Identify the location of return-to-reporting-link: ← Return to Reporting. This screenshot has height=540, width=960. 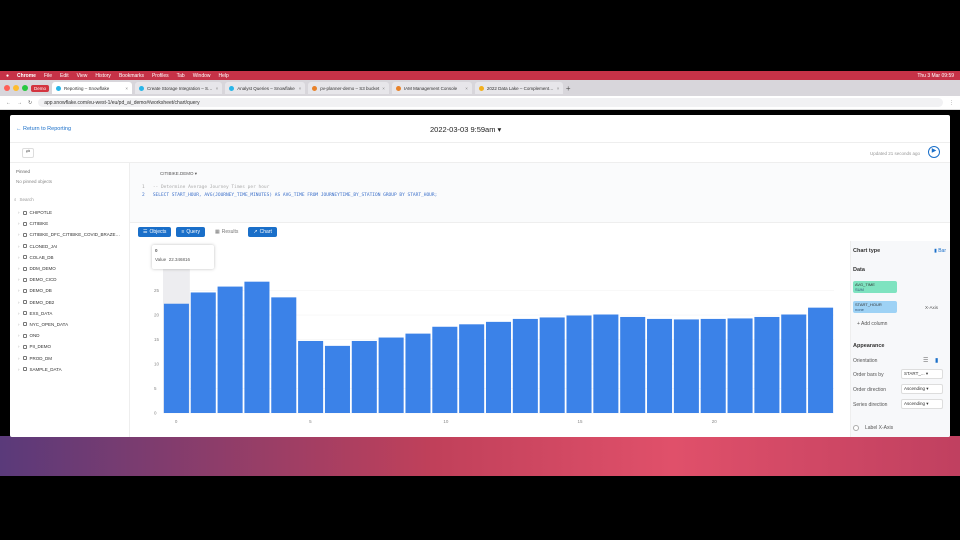
(43, 129).